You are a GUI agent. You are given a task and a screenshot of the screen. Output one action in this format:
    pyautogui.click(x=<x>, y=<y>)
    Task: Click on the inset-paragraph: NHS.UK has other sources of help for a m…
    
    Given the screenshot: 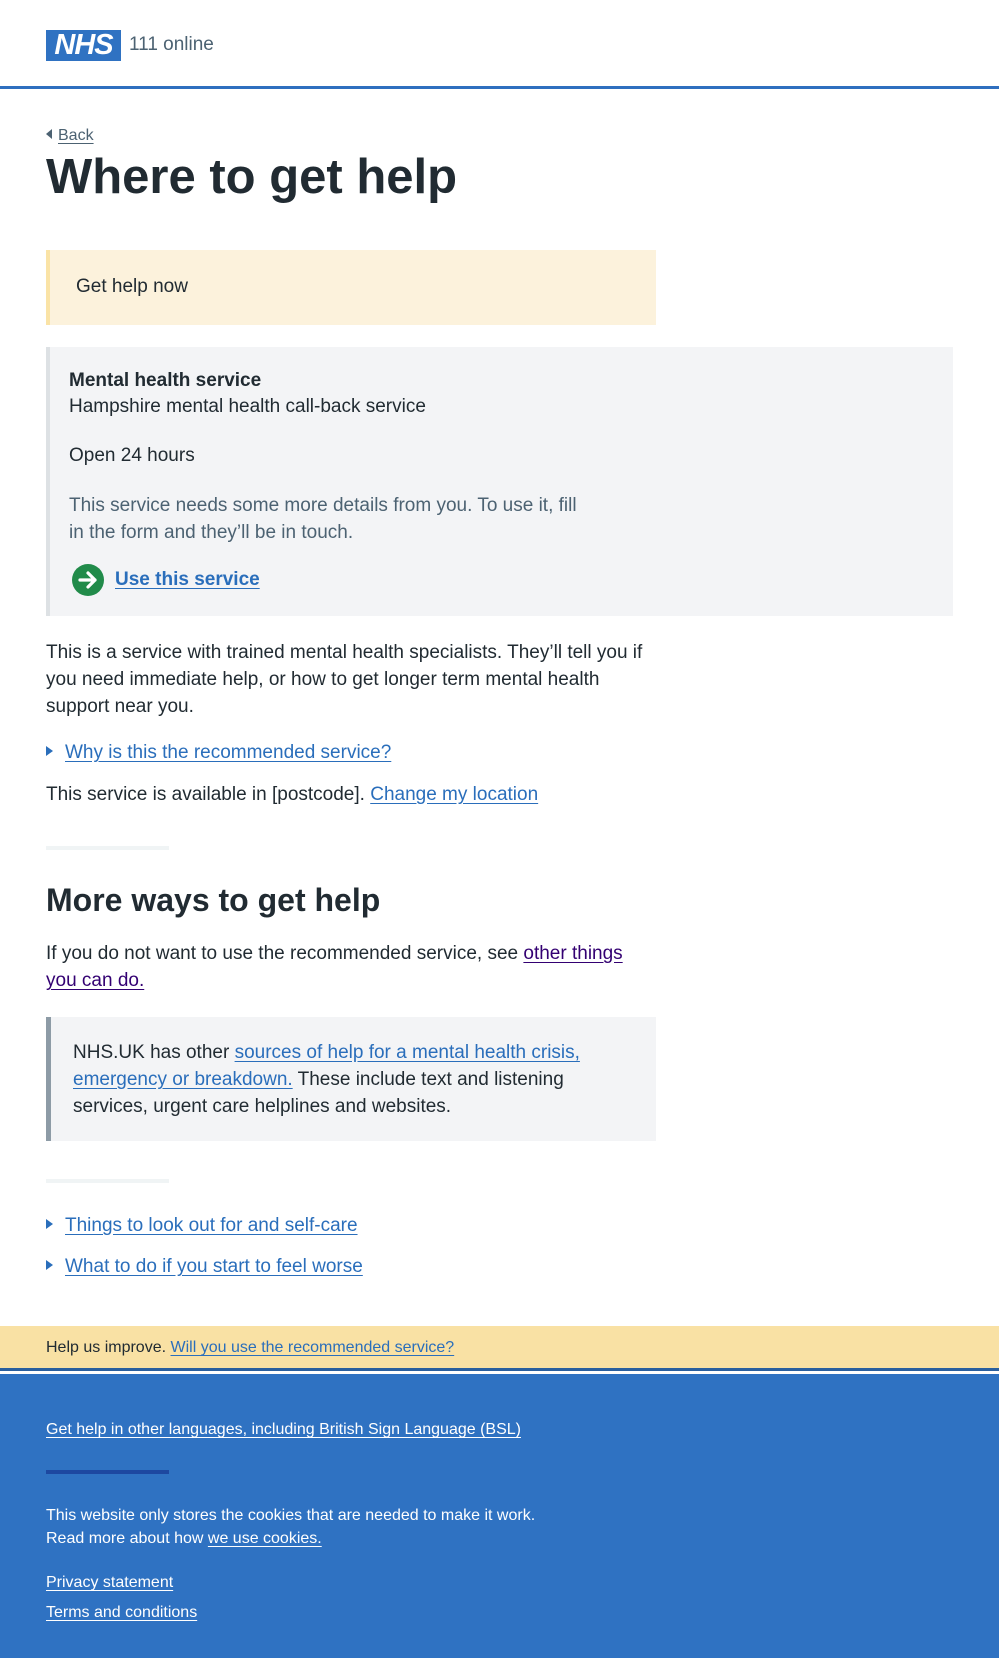 What is the action you would take?
    pyautogui.click(x=353, y=1079)
    